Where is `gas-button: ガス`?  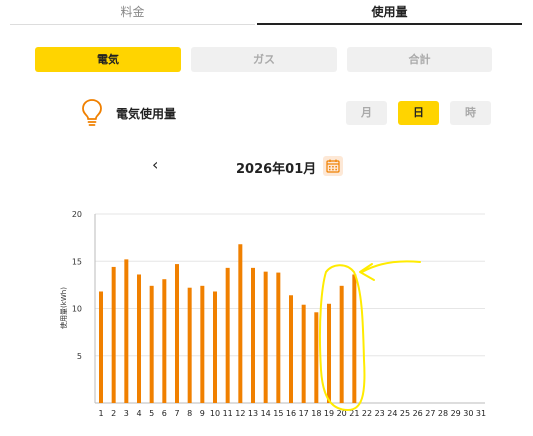
gas-button: ガス is located at coordinates (264, 59).